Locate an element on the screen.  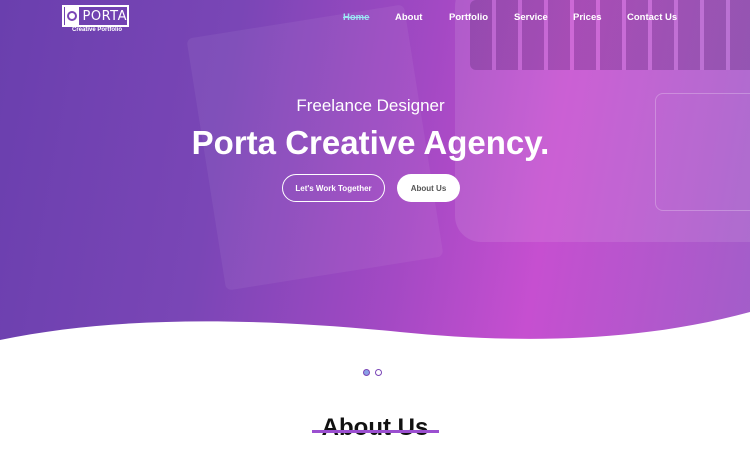
nav-item-service: Service is located at coordinates (531, 17).